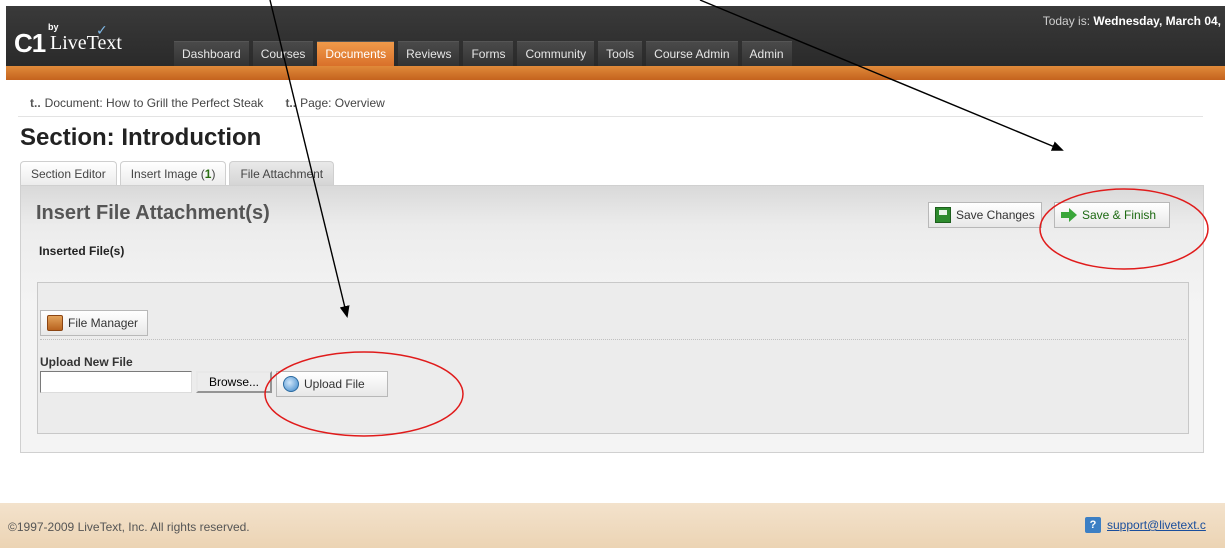 The width and height of the screenshot is (1225, 548). What do you see at coordinates (620, 53) in the screenshot?
I see `nav-tools: Tools` at bounding box center [620, 53].